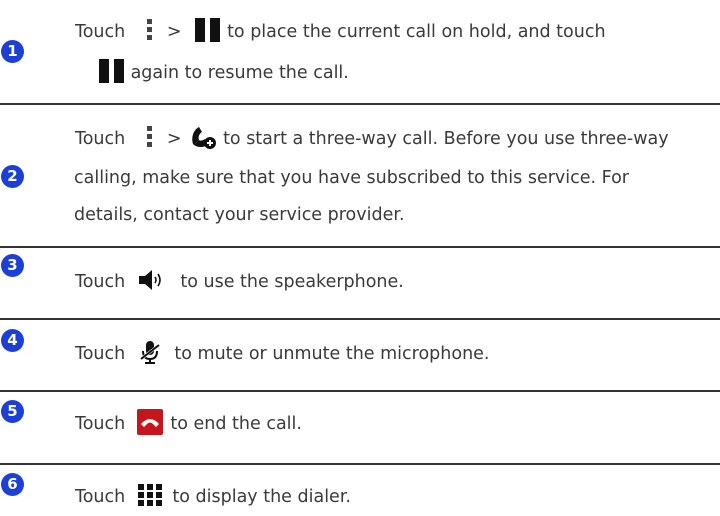 This screenshot has height=516, width=720. I want to click on step-line: again to resume the call., so click(397, 73).